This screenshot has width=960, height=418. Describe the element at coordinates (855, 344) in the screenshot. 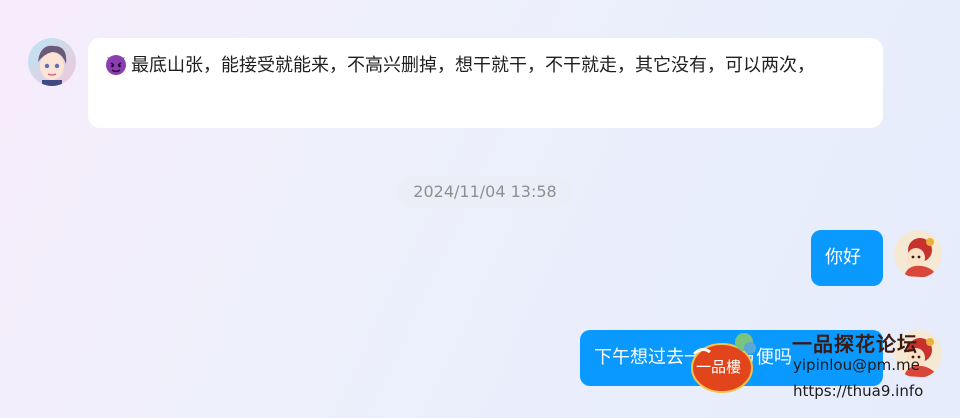

I see `watermark-title: 一品探花论坛` at that location.